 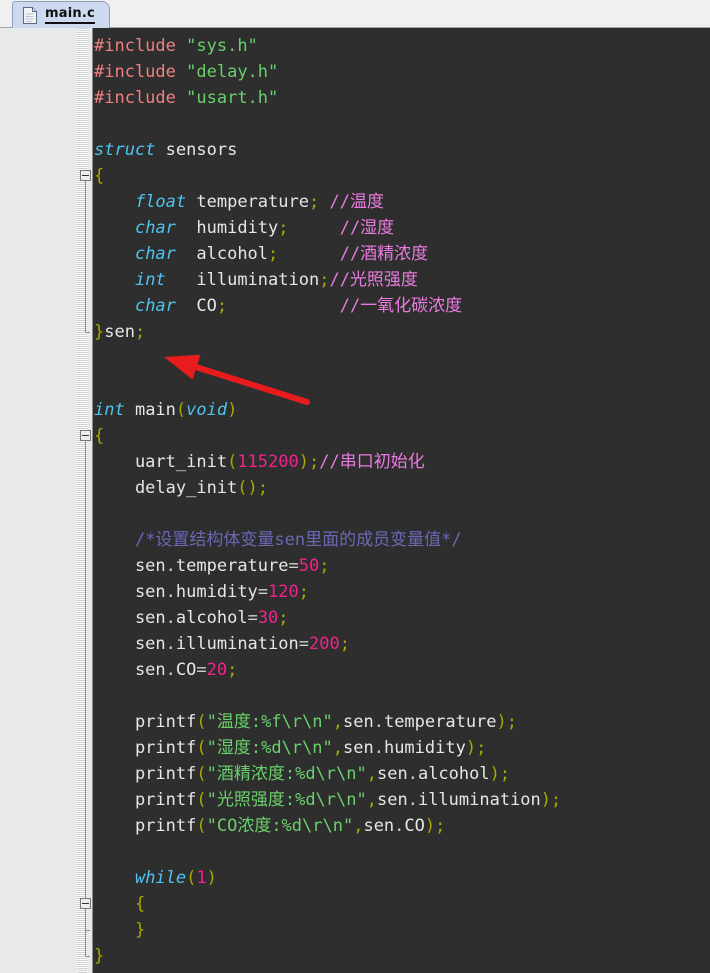 What do you see at coordinates (327, 800) in the screenshot?
I see `code-line: printf("光照强度:%d\r\n",sen.illumination);` at bounding box center [327, 800].